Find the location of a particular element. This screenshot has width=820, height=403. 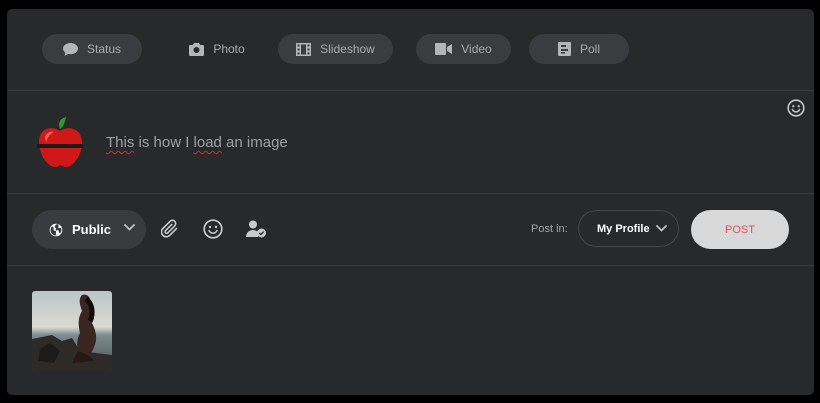

post-text-input: This is how I load an image is located at coordinates (197, 142).